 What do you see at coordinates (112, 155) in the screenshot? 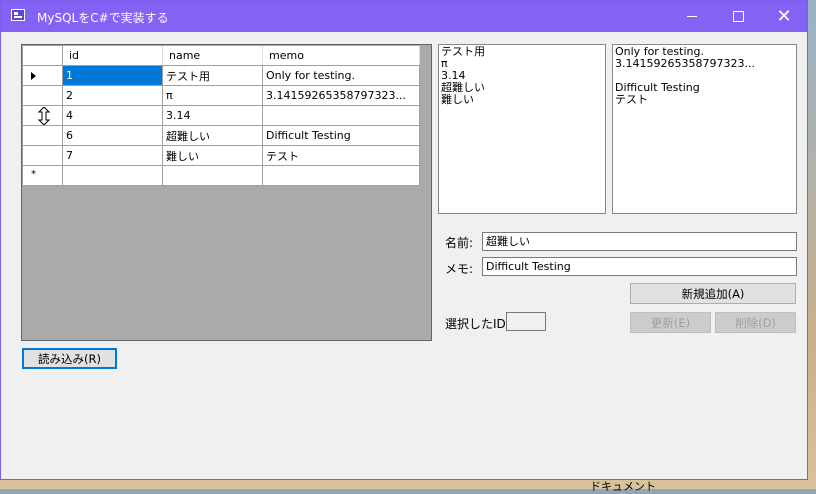
I see `grid-cell-id: 7` at bounding box center [112, 155].